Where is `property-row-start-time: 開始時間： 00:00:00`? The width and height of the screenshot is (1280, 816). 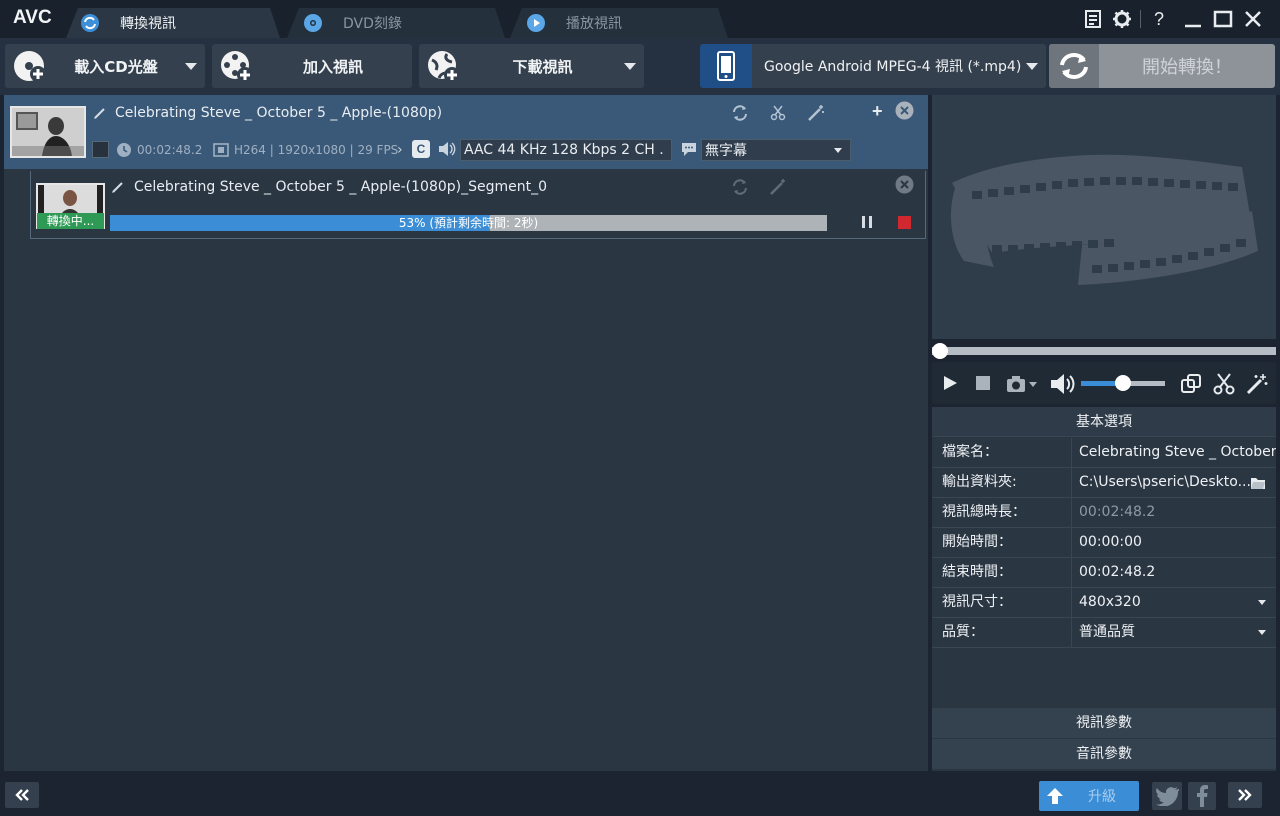 property-row-start-time: 開始時間： 00:00:00 is located at coordinates (1104, 543).